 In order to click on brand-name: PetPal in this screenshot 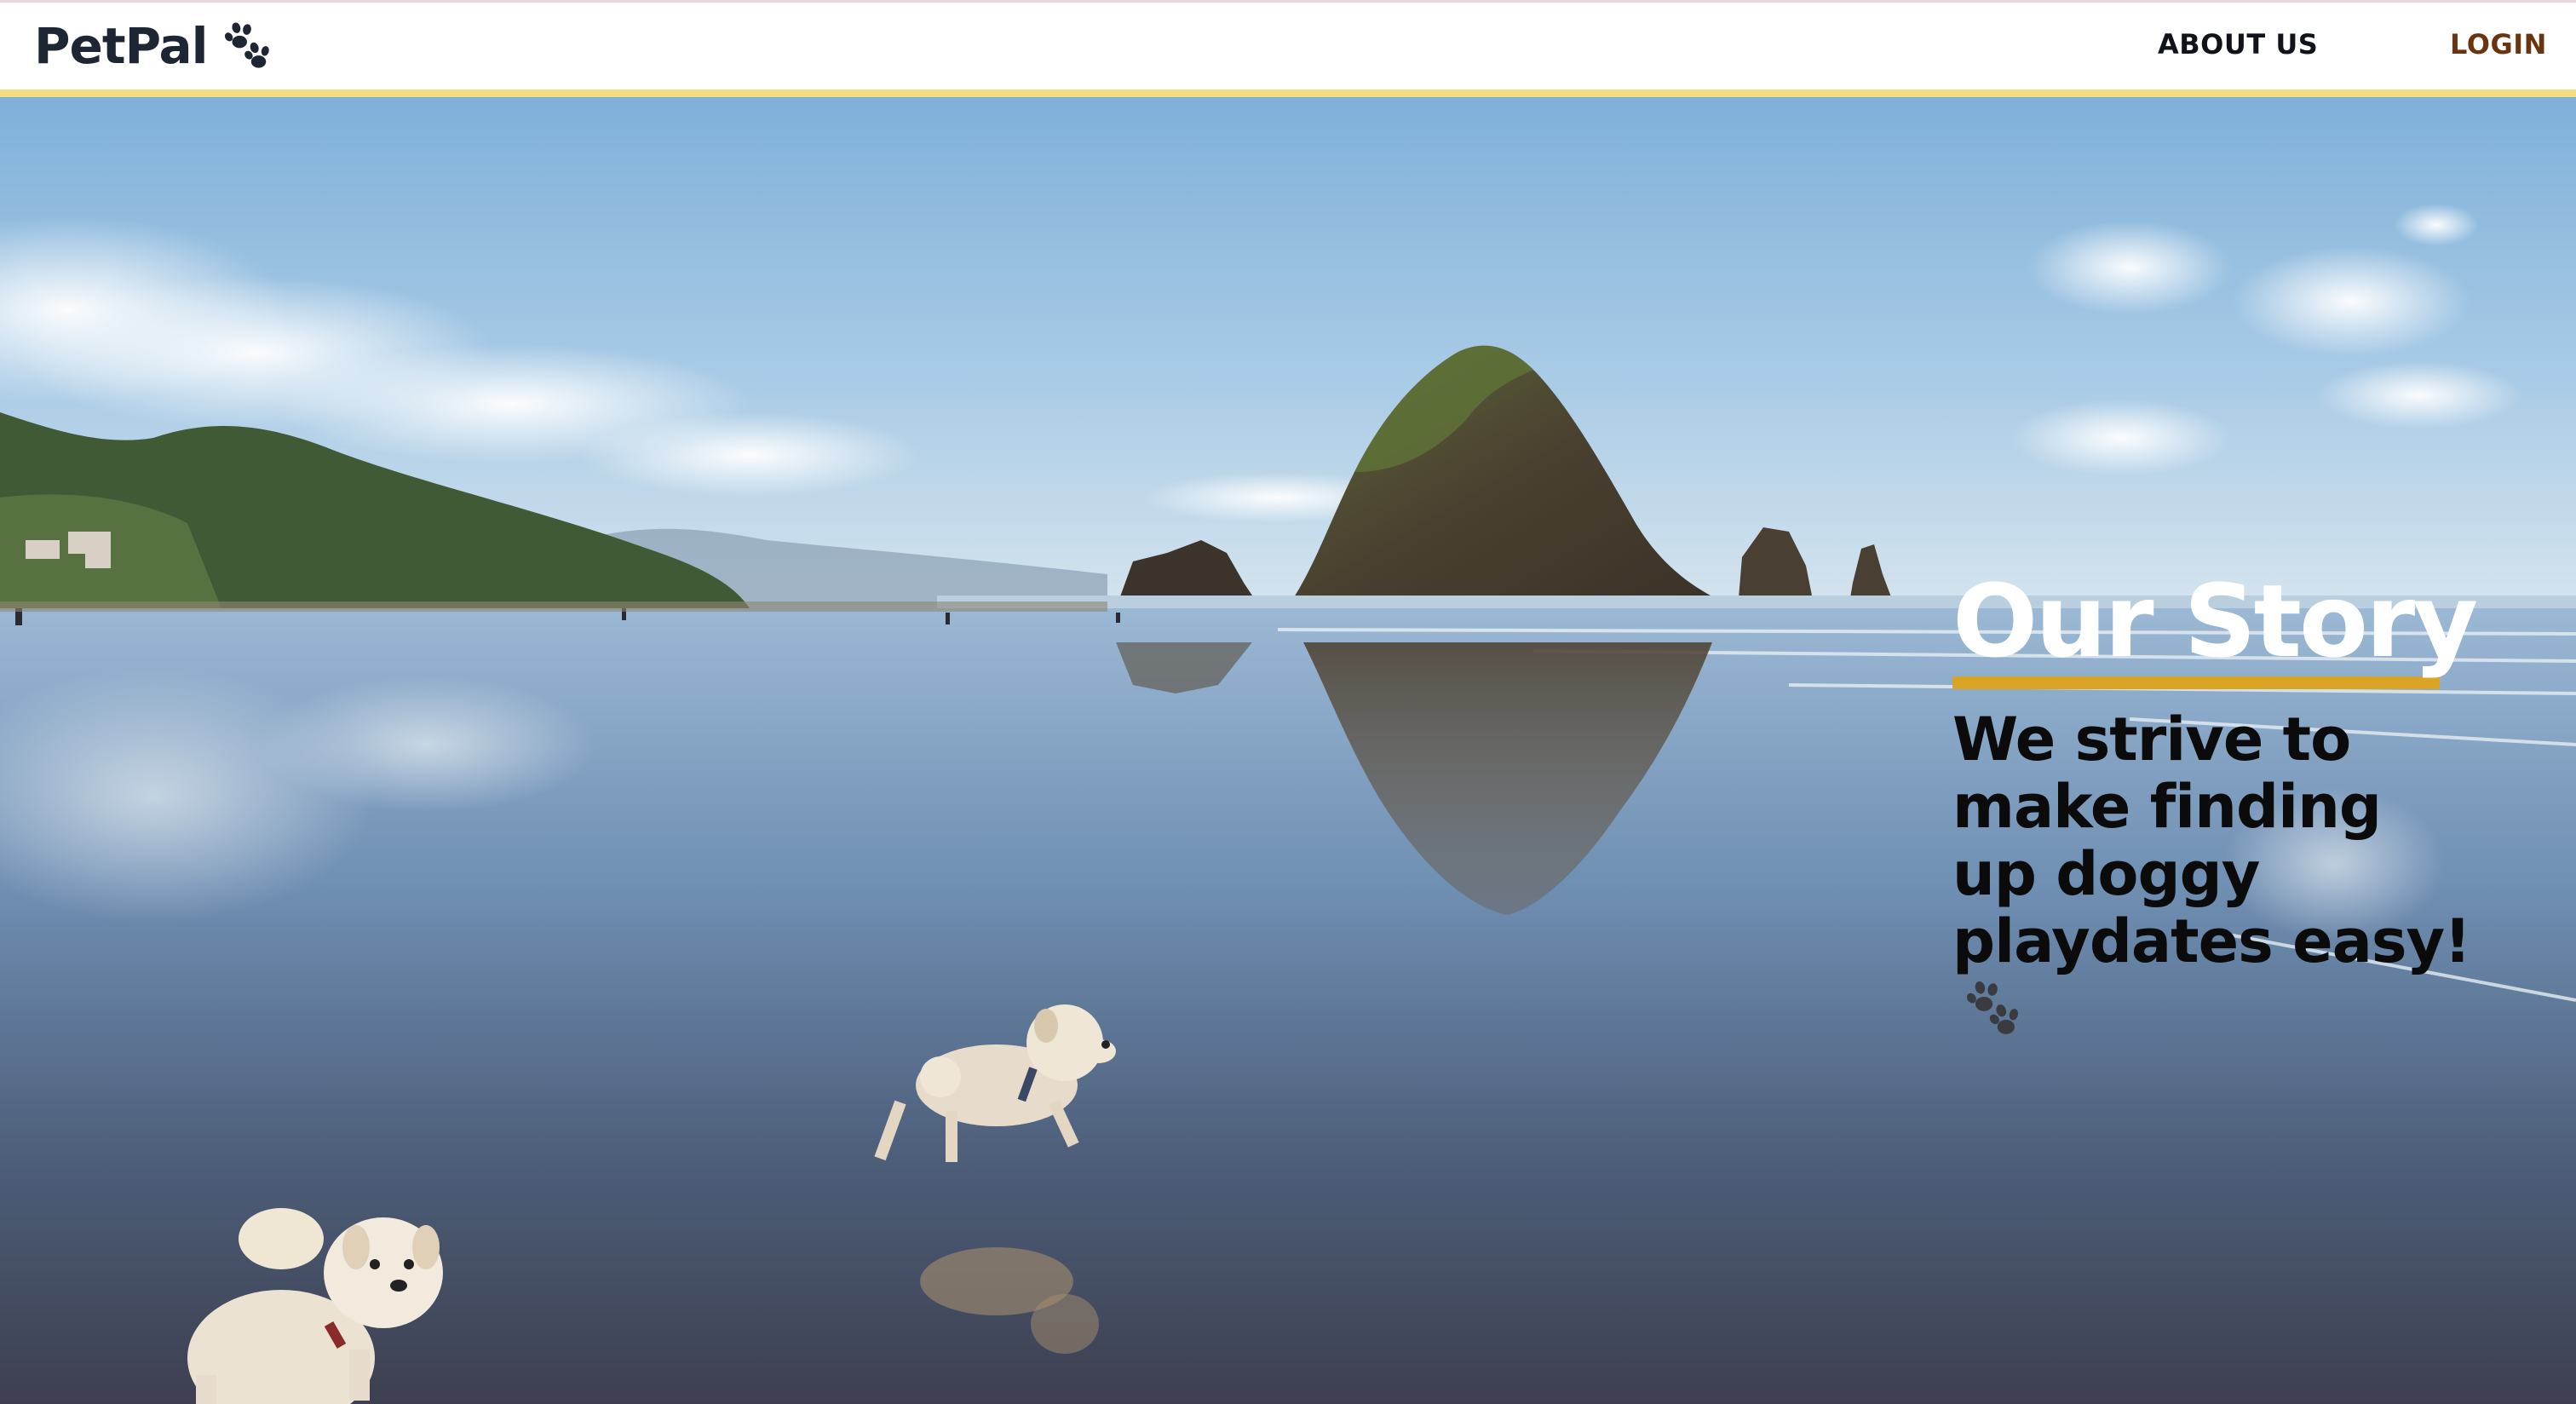, I will do `click(122, 46)`.